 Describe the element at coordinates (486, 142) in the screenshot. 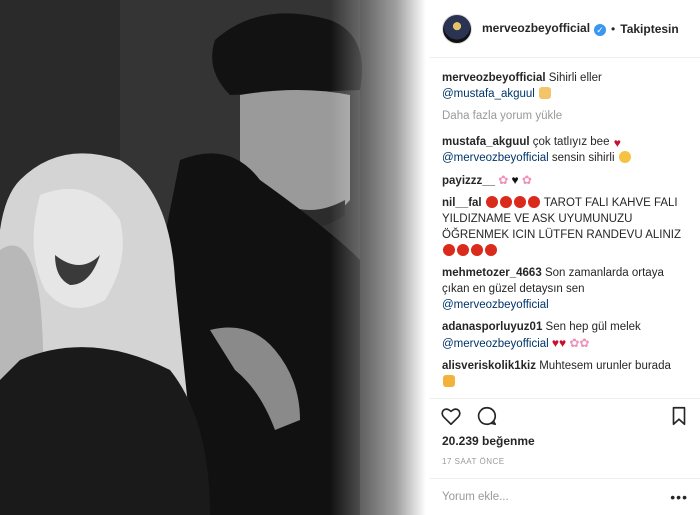

I see `comment-username: mustafa_akguul` at that location.